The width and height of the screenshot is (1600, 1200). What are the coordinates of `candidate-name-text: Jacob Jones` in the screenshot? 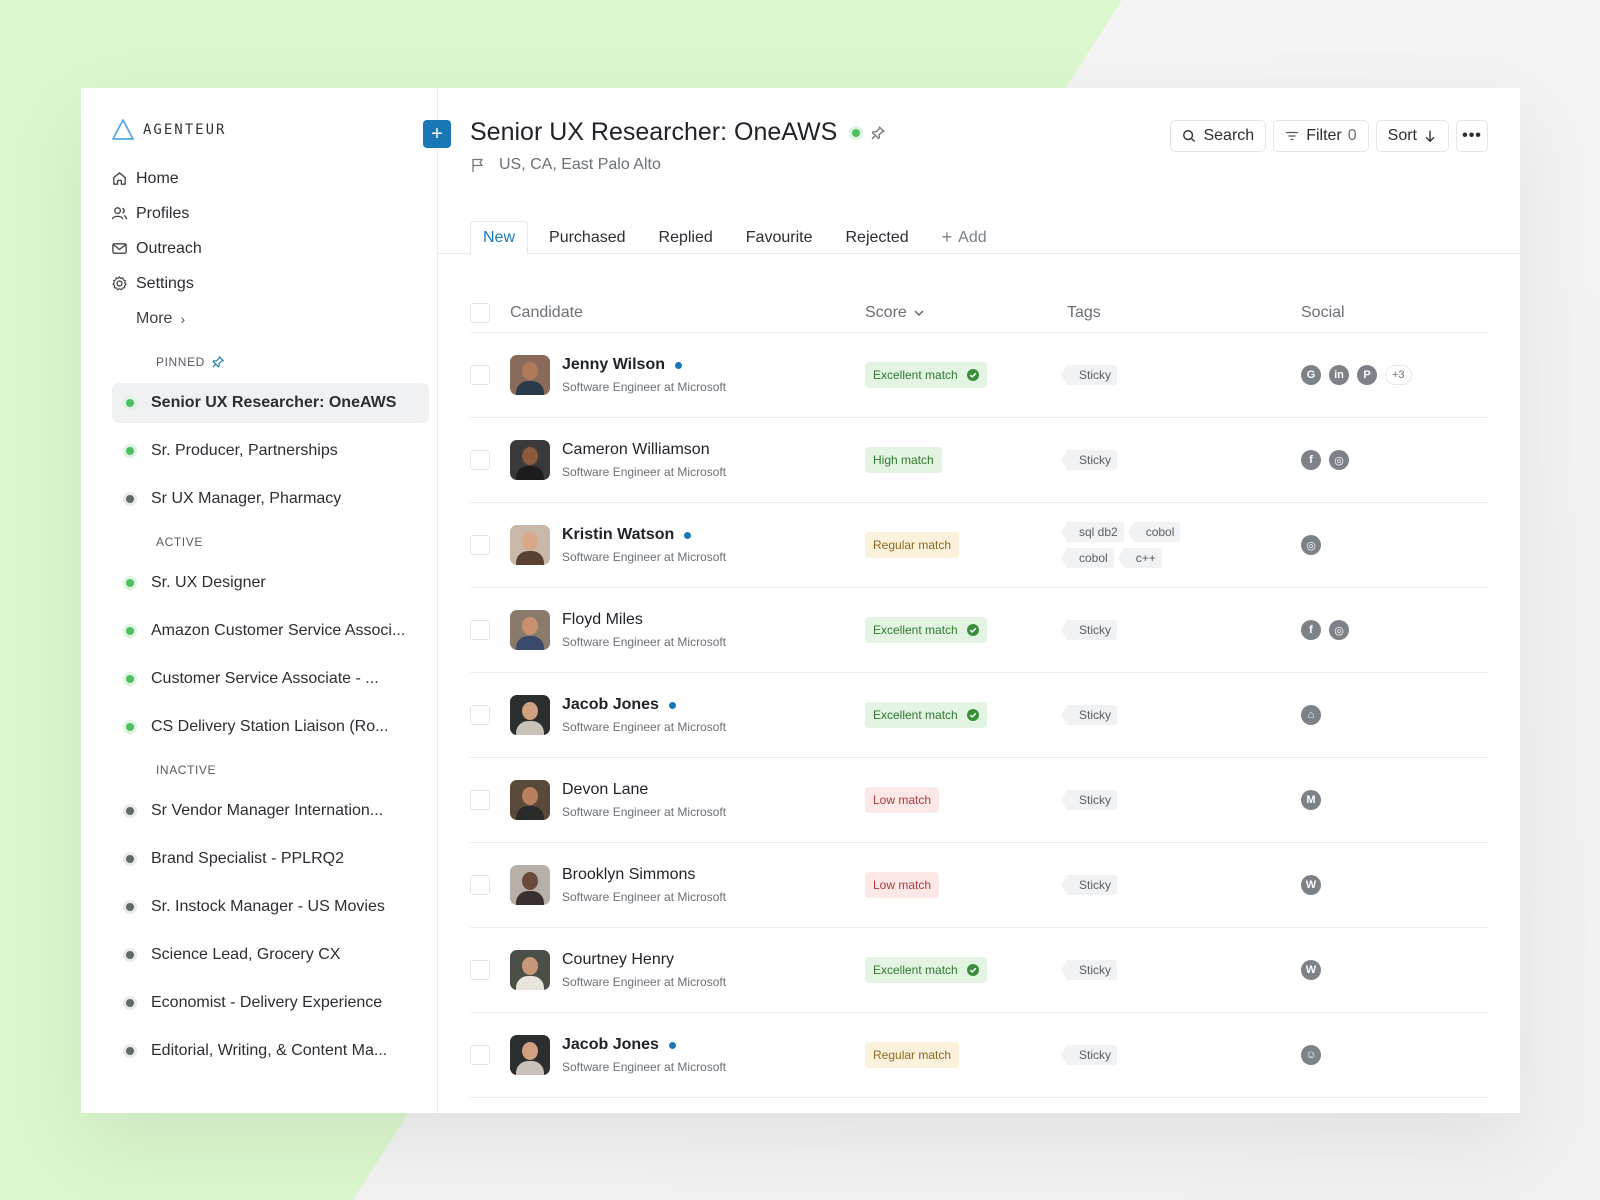 It's located at (610, 704).